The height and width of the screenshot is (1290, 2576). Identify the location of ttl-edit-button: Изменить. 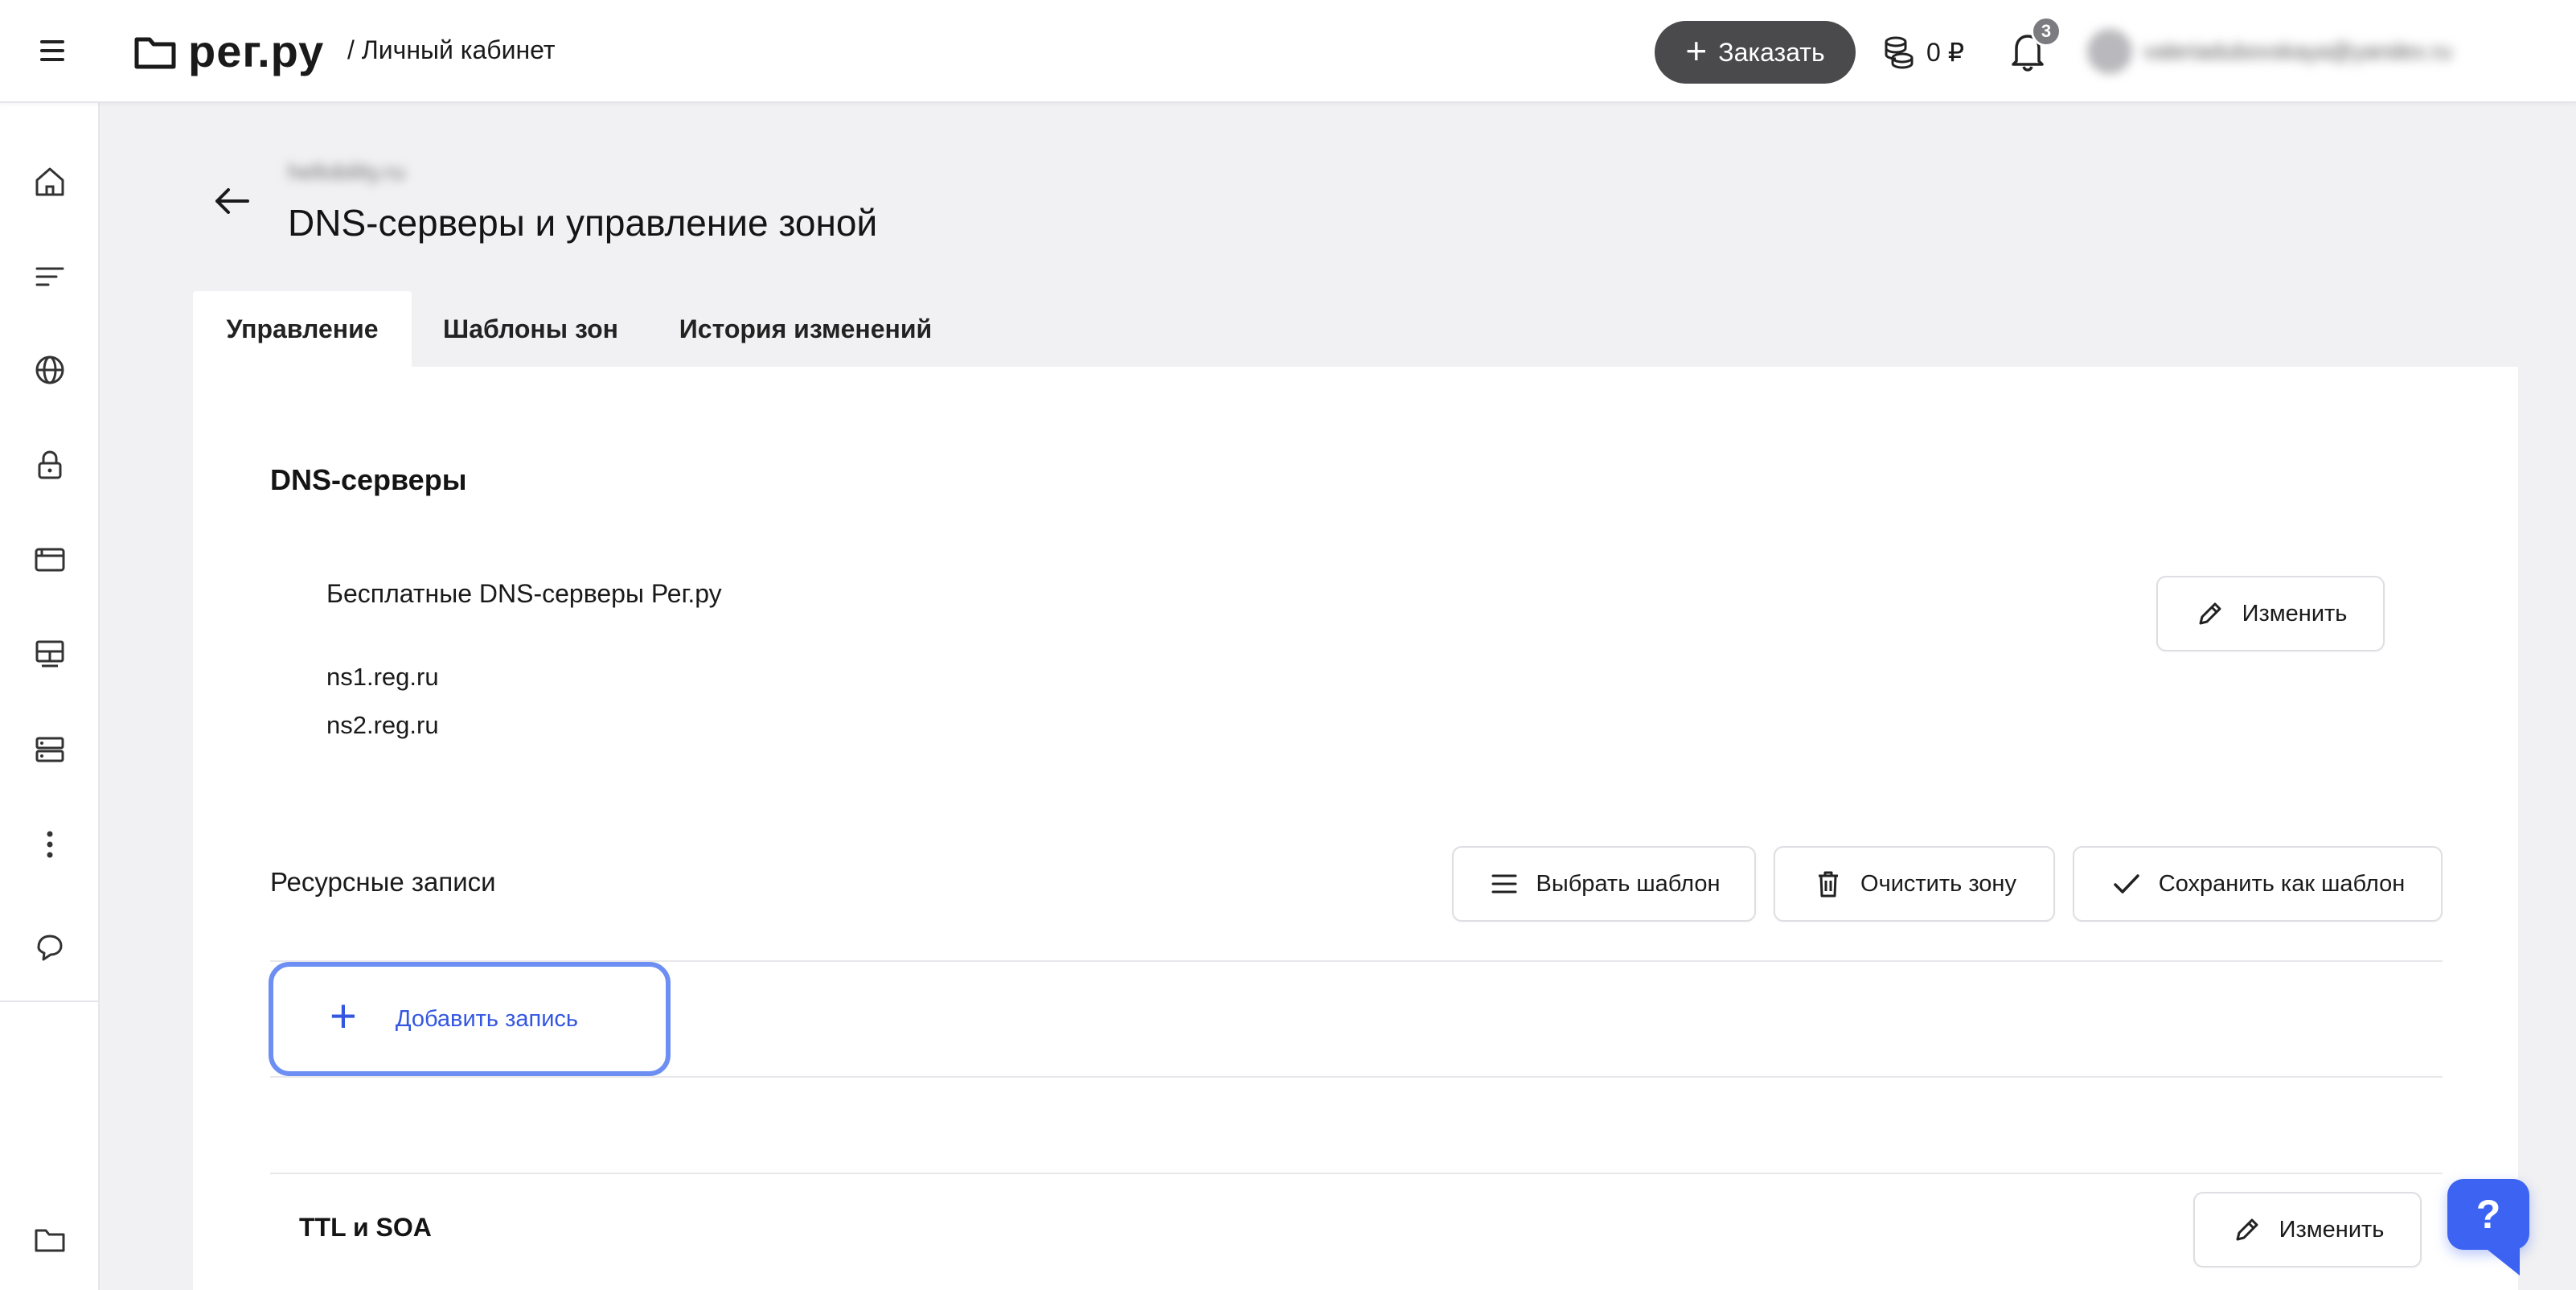
(2307, 1229).